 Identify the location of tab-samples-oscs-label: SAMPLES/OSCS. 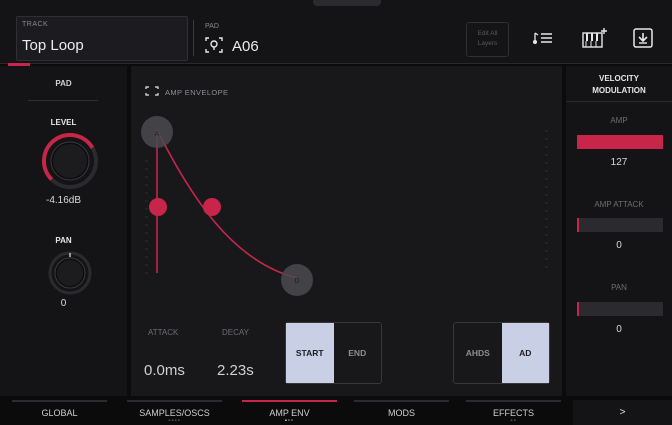
(174, 412).